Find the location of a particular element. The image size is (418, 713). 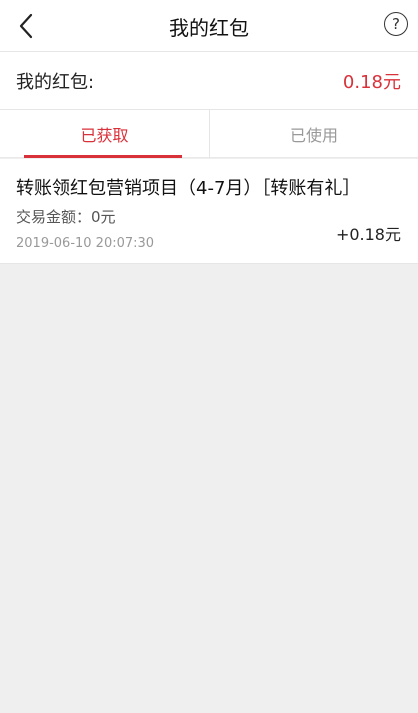

summary-amount: 0.18元 is located at coordinates (371, 82).